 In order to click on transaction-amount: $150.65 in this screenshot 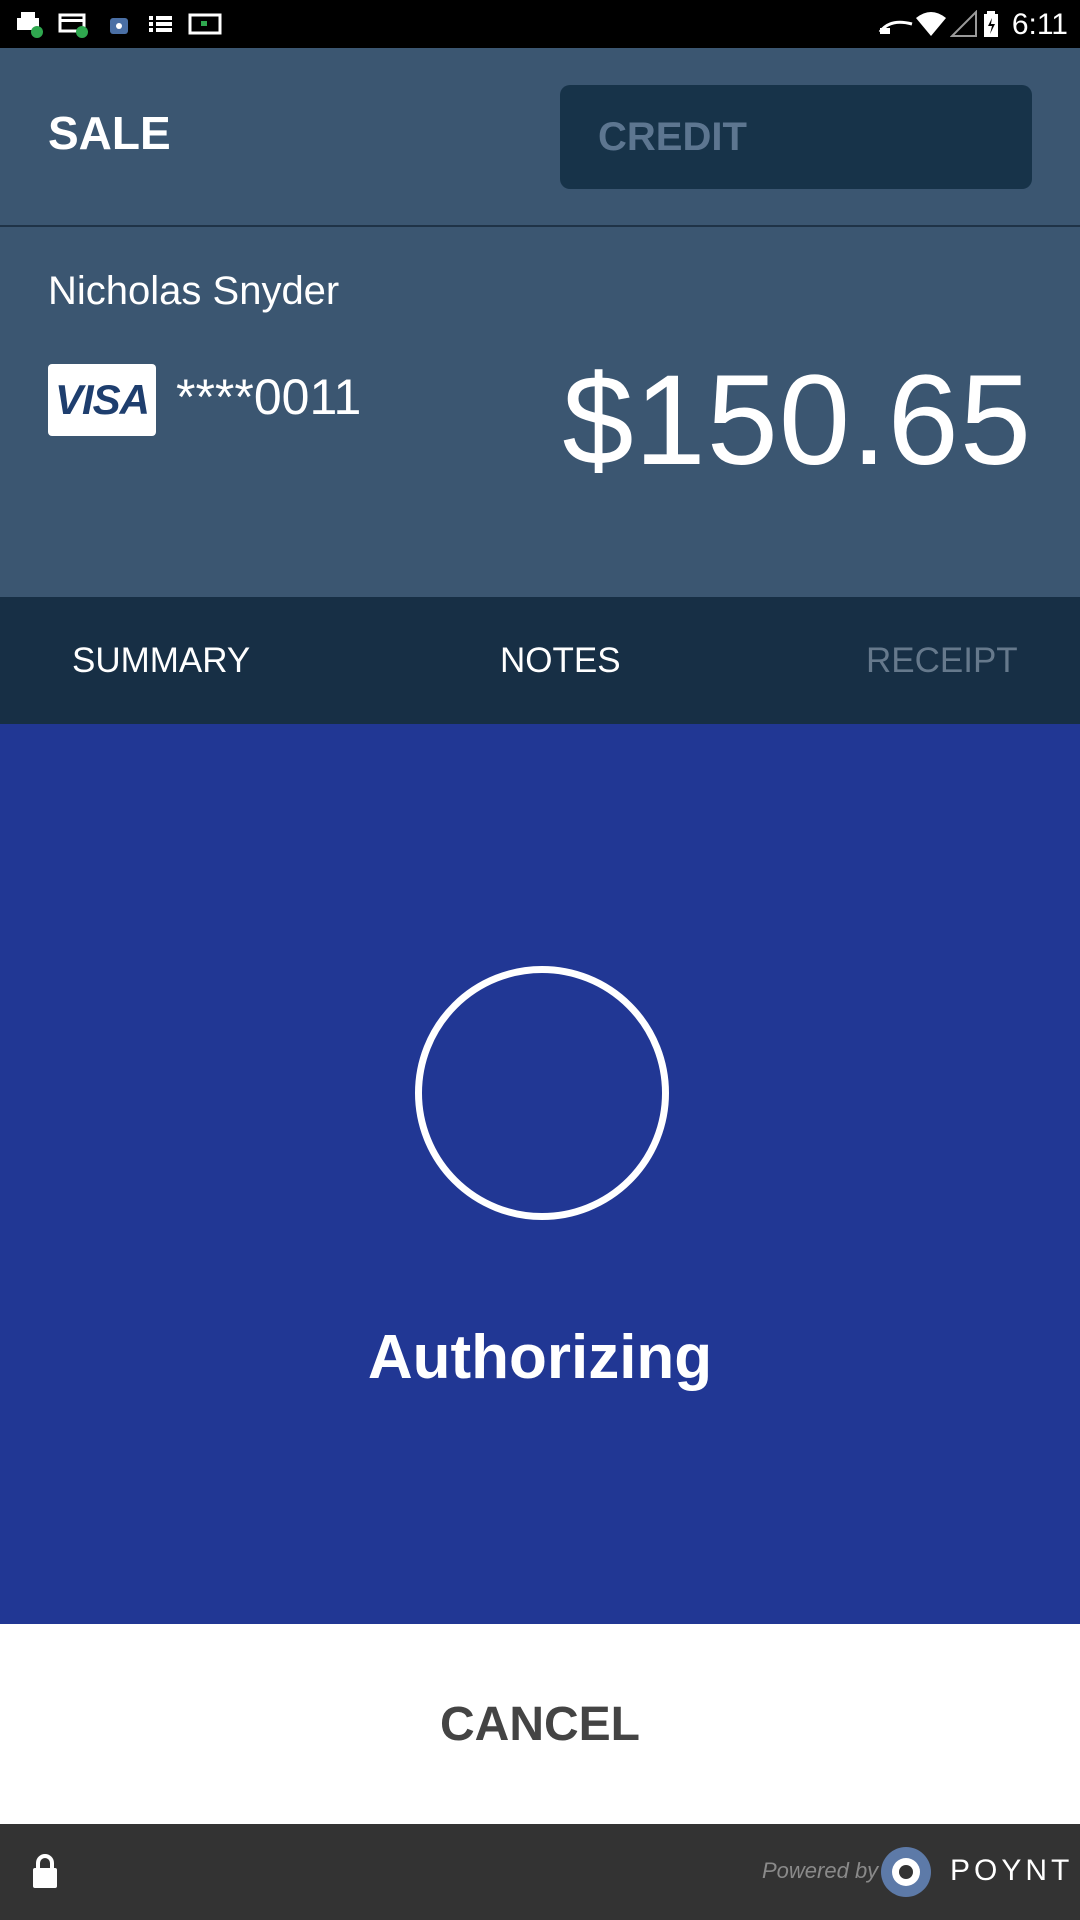, I will do `click(797, 420)`.